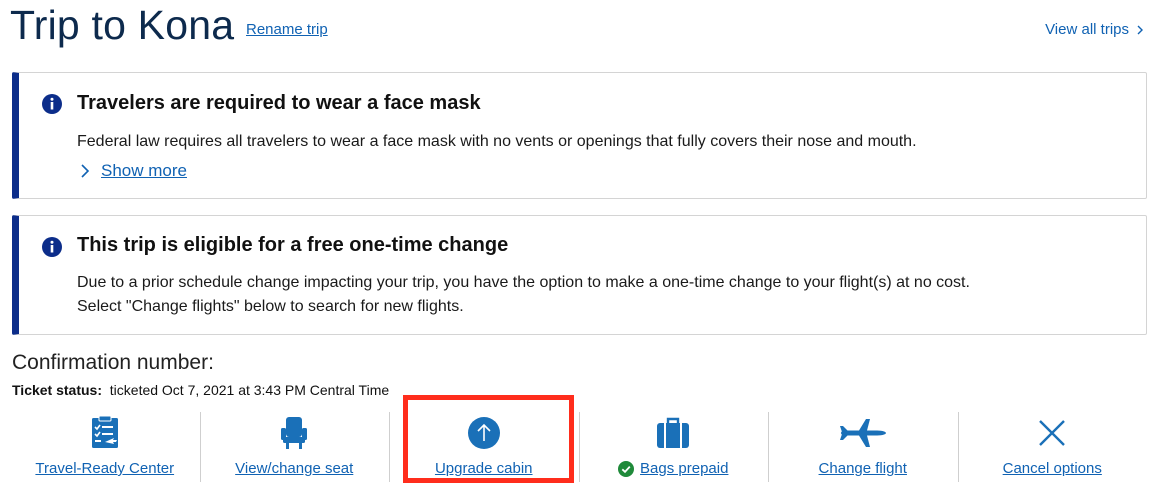 Image resolution: width=1155 pixels, height=484 pixels. I want to click on bags-prepaid-button: Bags prepaid, so click(673, 445).